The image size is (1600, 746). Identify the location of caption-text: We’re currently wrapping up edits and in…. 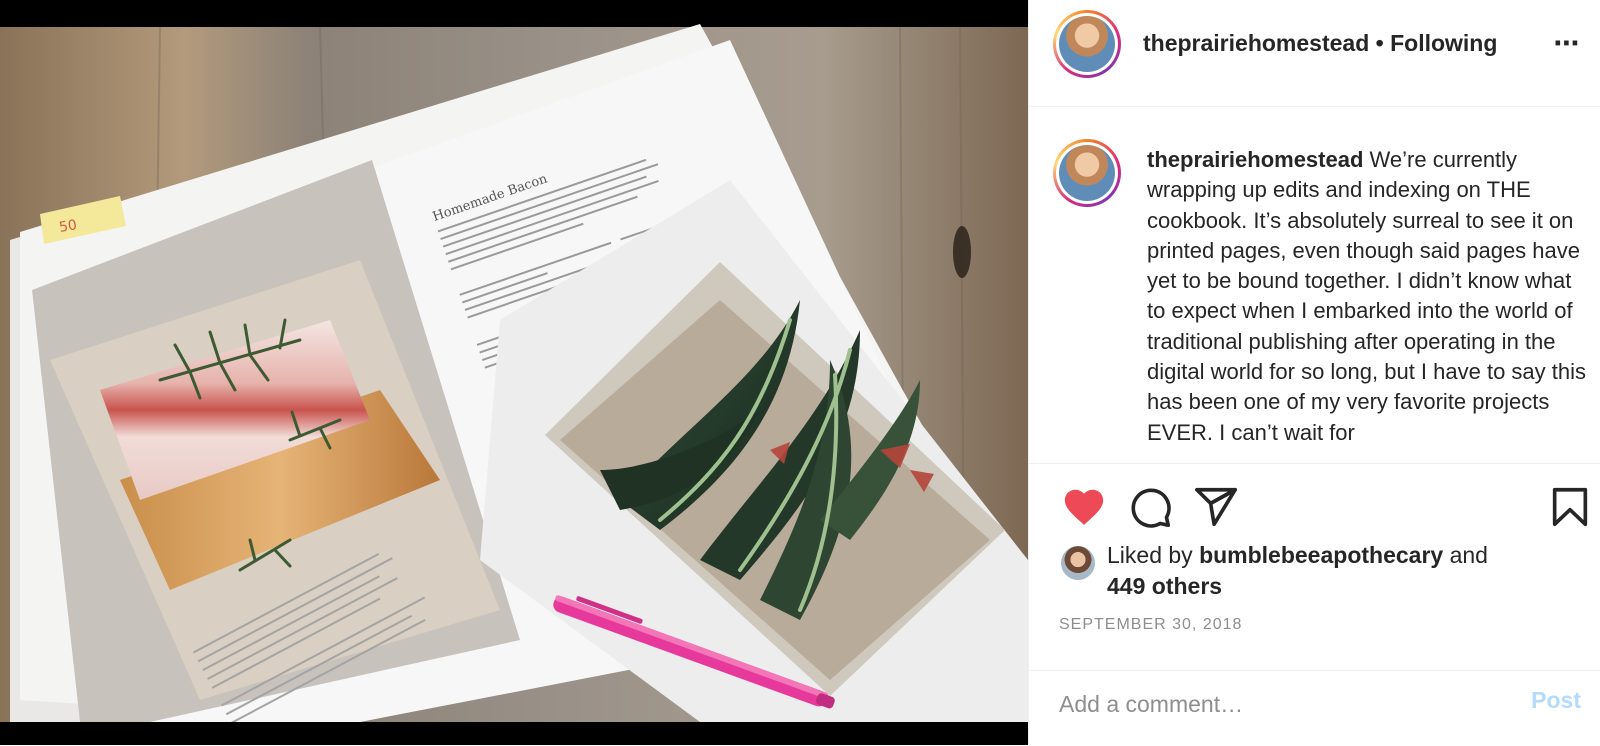
(1367, 296).